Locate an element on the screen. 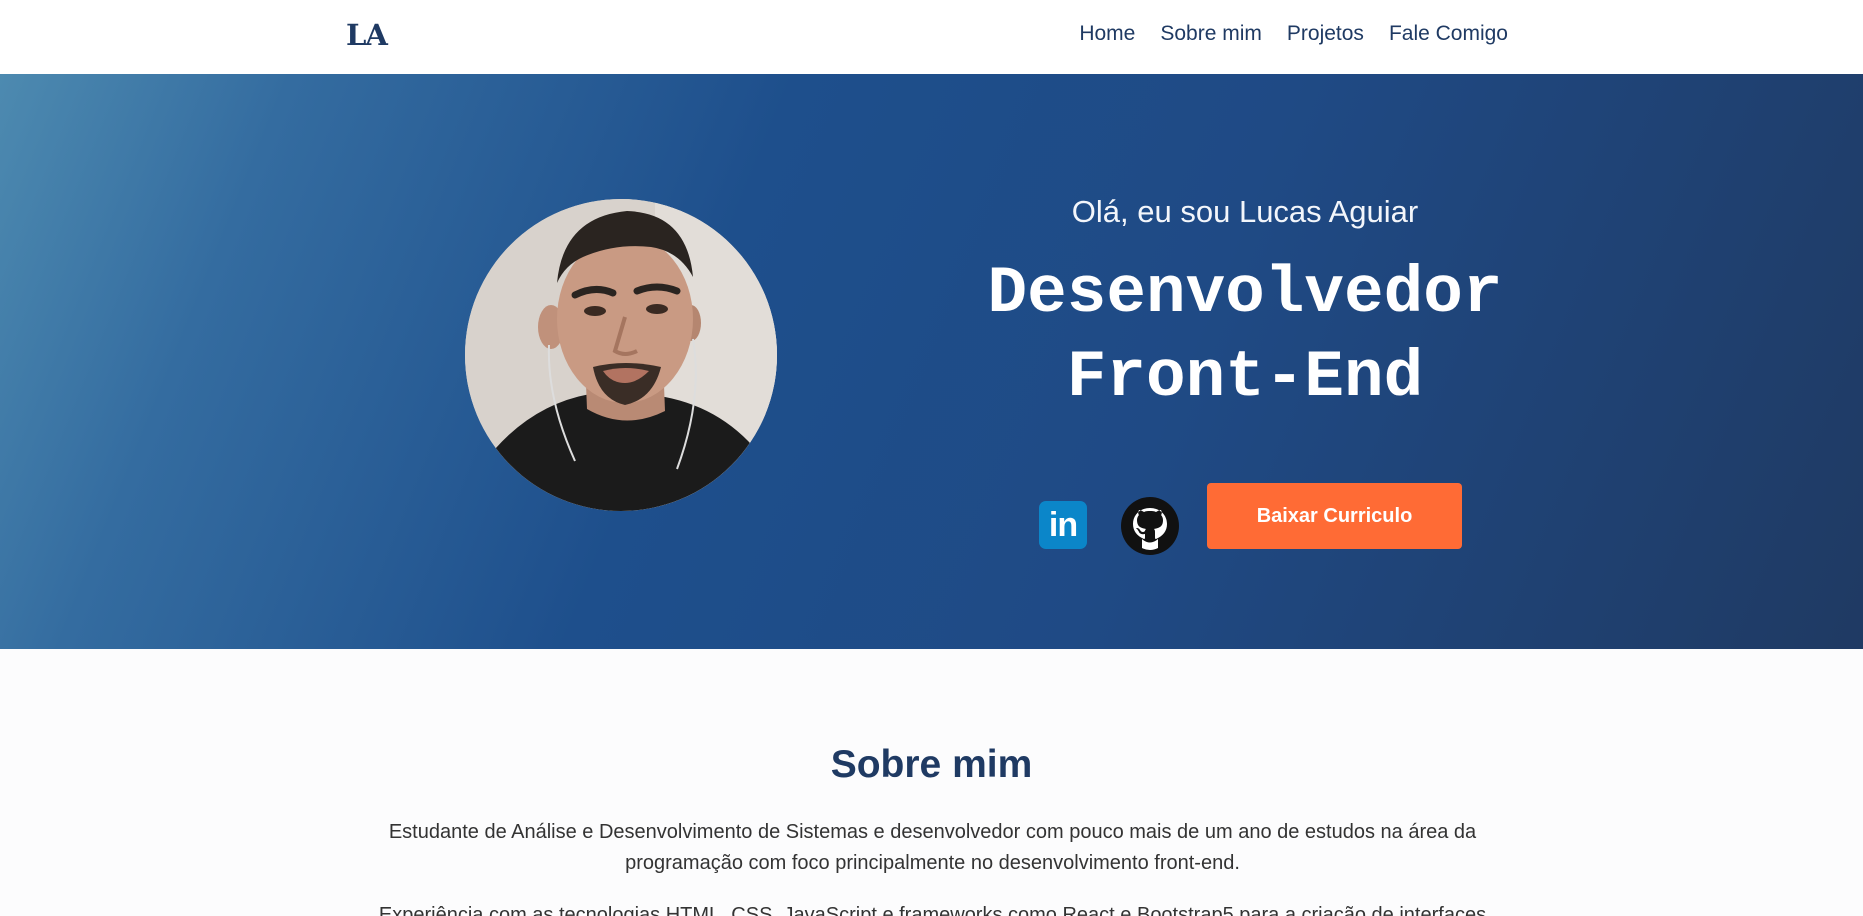 This screenshot has height=916, width=1863. navbar-container: LA Home Sobre mim Projetos Fale Comigo is located at coordinates (934, 37).